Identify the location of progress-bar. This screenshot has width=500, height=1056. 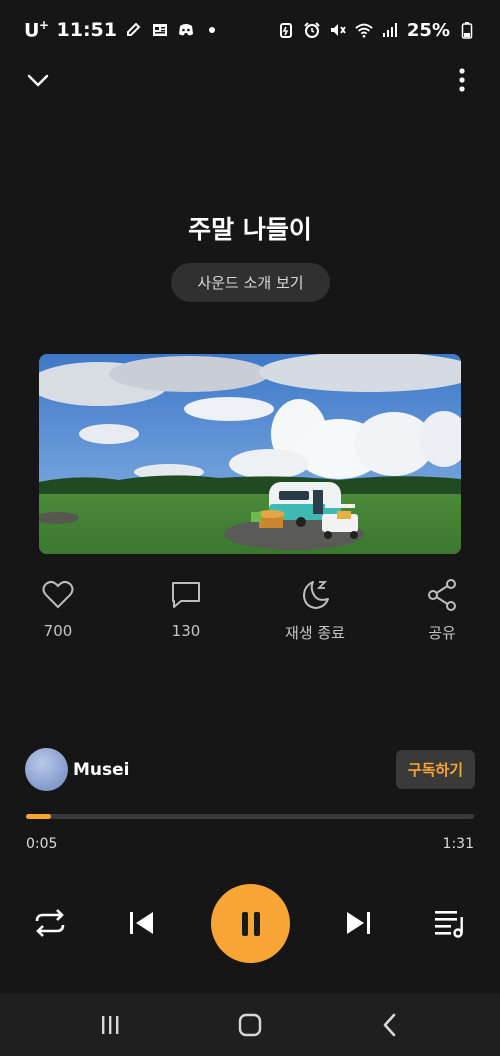
(250, 816).